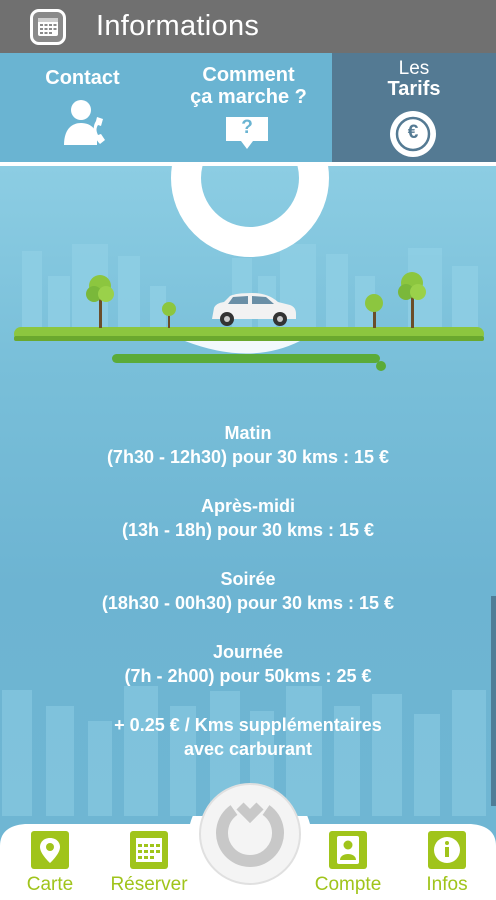  Describe the element at coordinates (248, 506) in the screenshot. I see `price-title: Après-midi` at that location.